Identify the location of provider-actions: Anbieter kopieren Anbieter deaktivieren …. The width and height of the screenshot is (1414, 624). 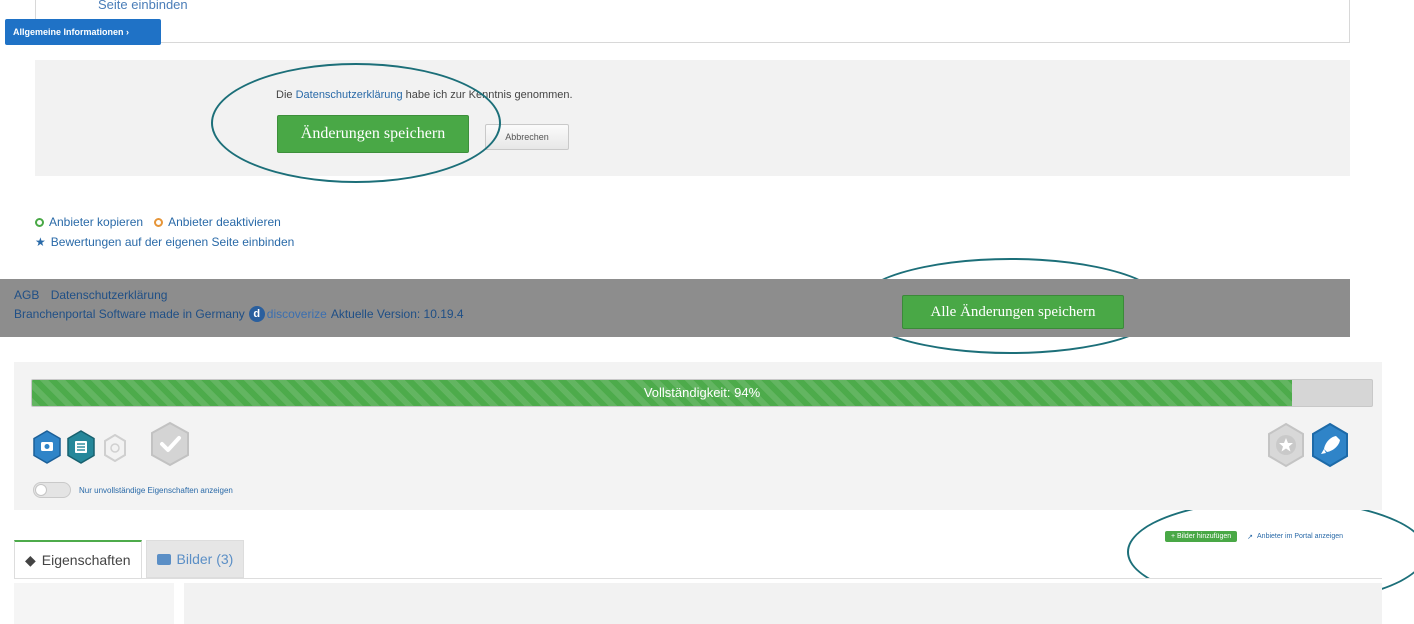
(164, 232).